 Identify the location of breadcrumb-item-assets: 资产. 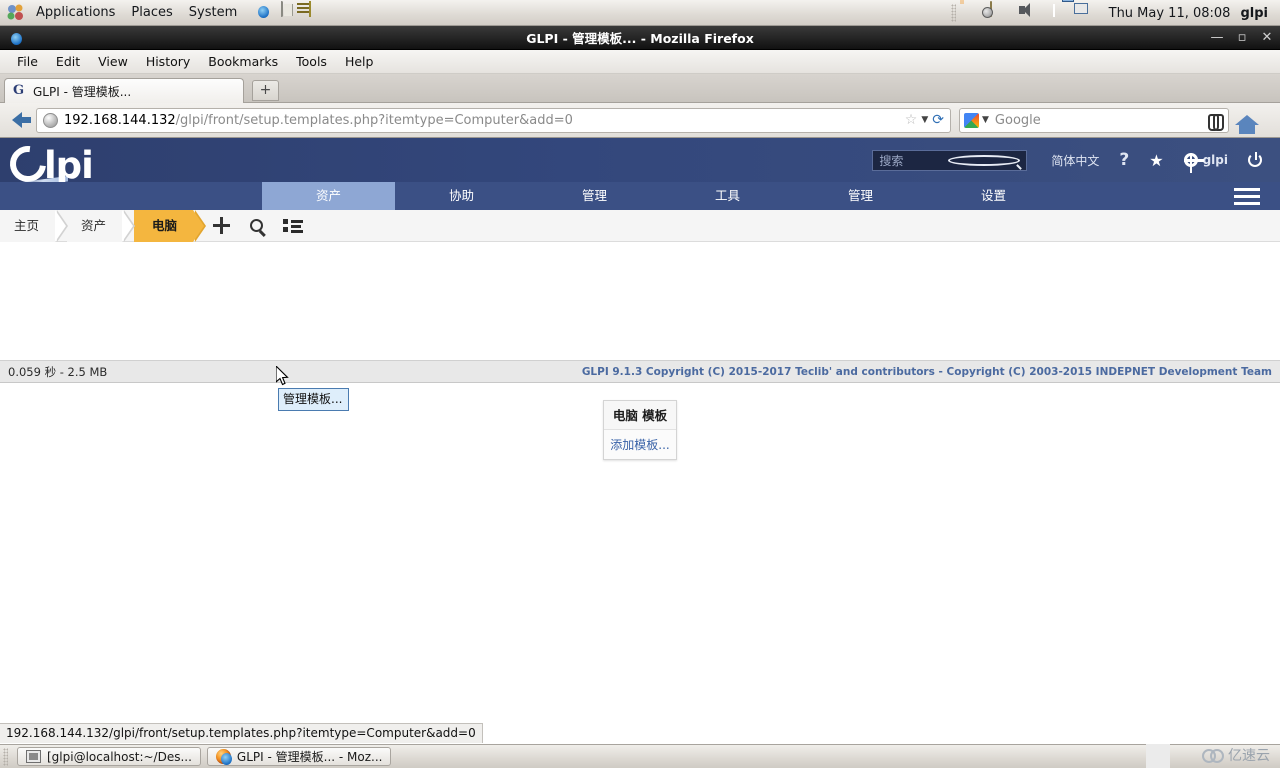
(101, 225).